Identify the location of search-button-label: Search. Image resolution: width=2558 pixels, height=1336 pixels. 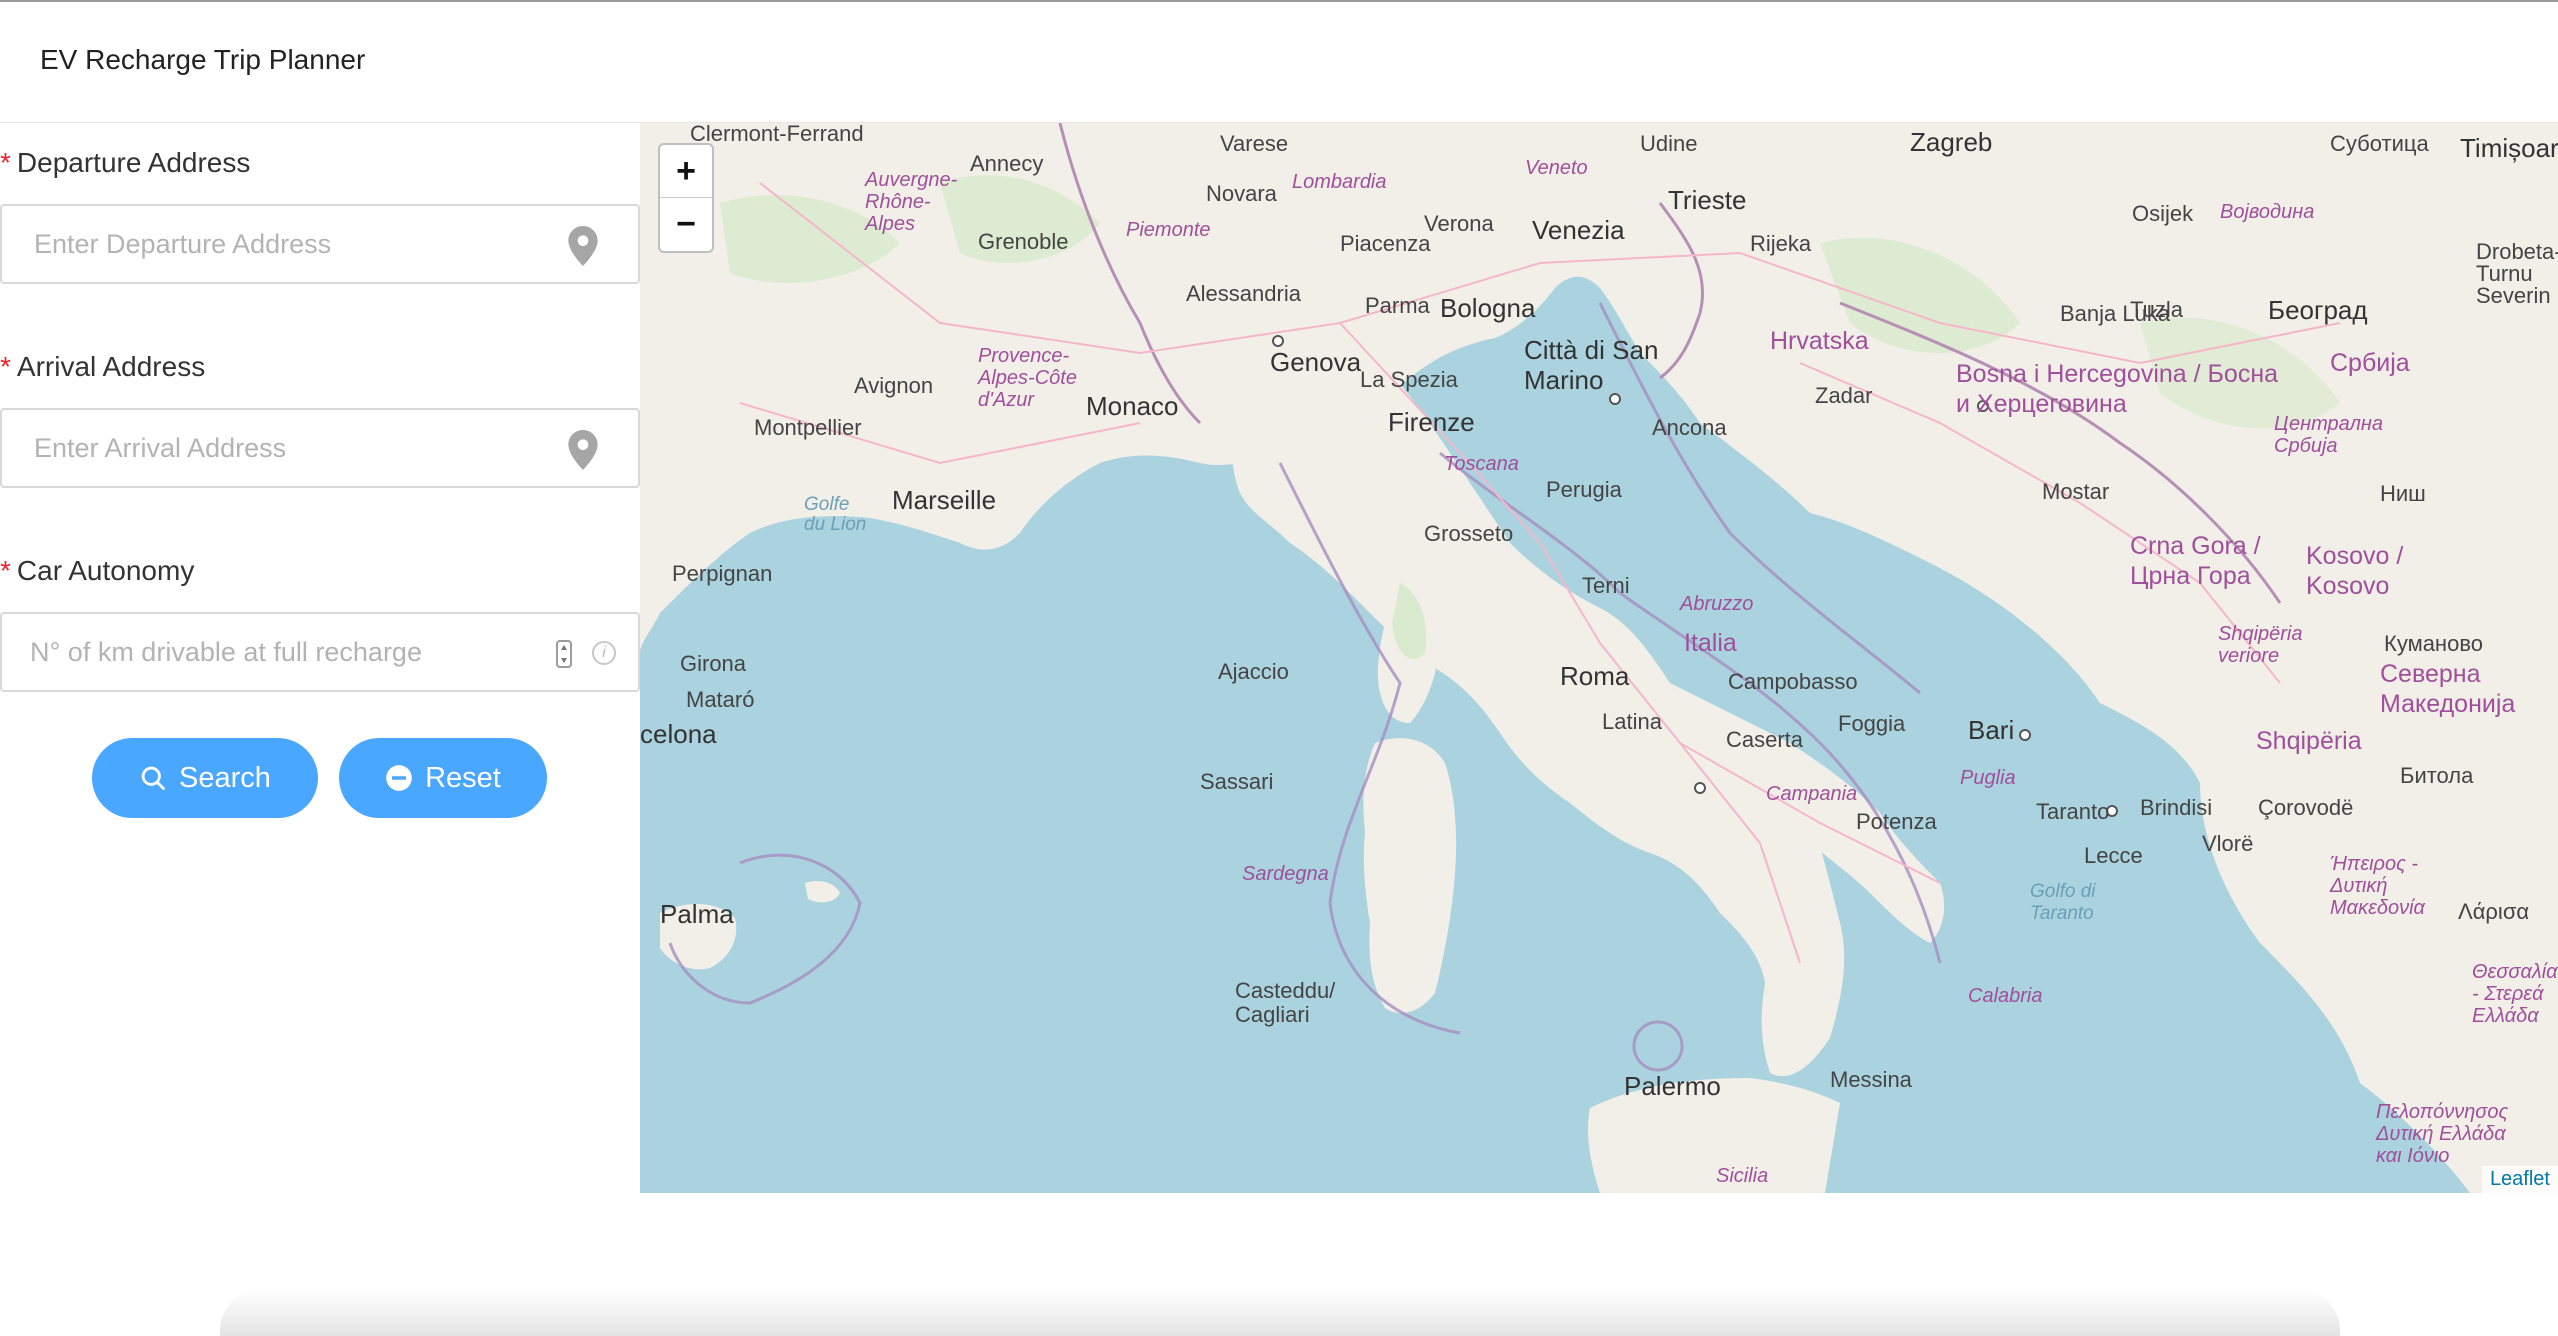
(225, 777).